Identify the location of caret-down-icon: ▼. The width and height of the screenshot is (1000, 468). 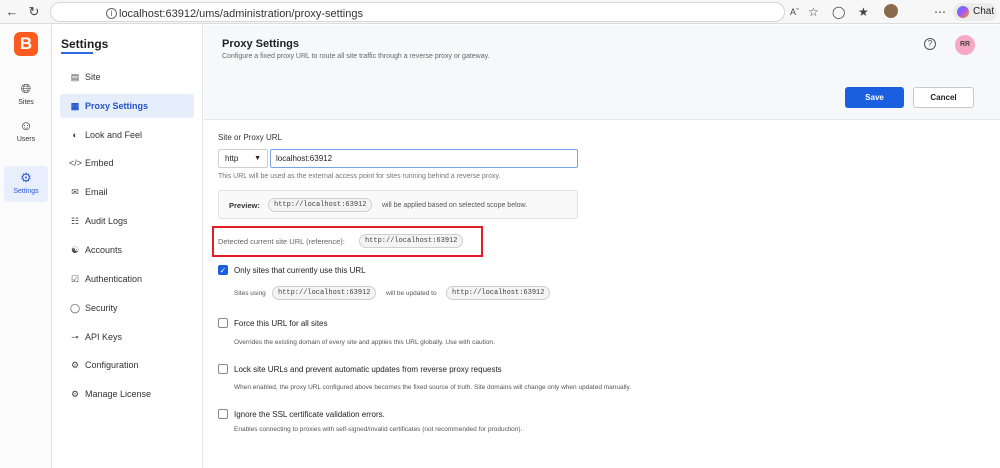
(257, 158).